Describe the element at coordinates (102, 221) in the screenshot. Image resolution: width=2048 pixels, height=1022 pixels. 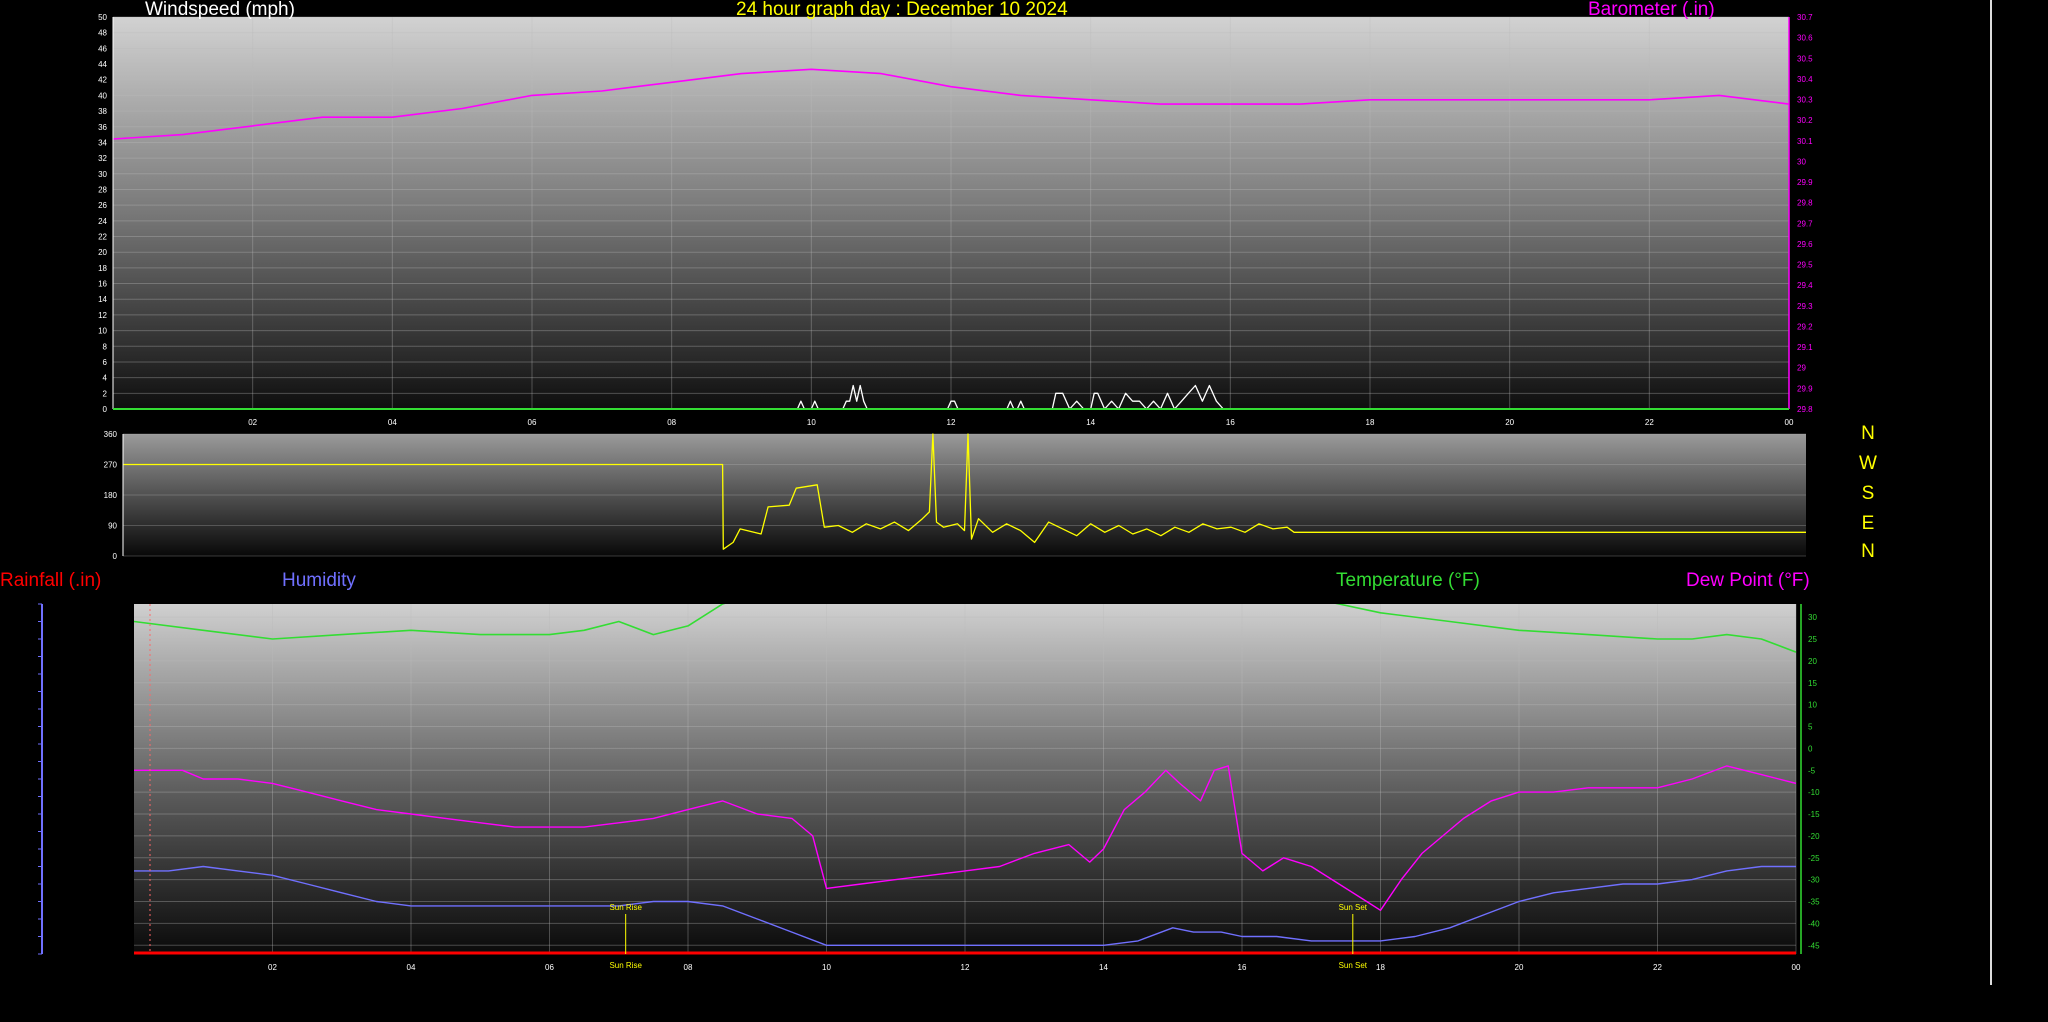
I see `windspeed-tick-label: 24` at that location.